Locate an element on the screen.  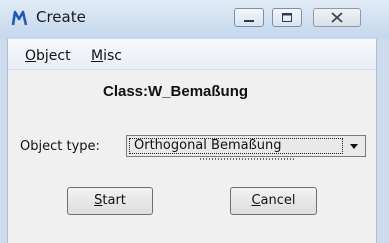
minimize-button is located at coordinates (249, 17).